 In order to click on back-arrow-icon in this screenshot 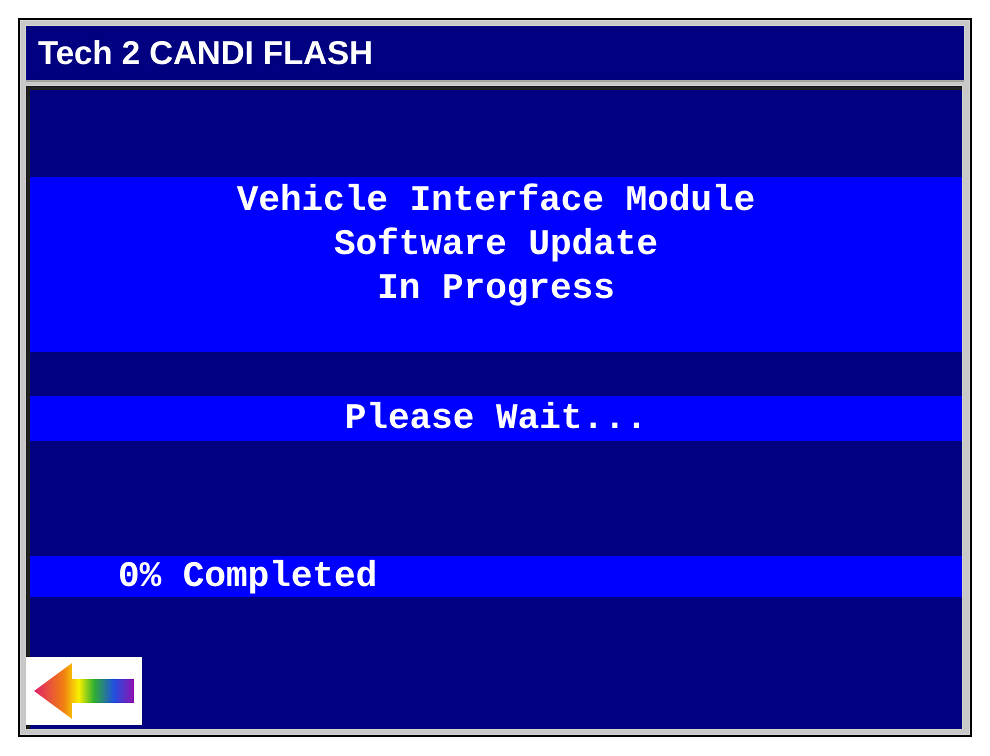, I will do `click(84, 691)`.